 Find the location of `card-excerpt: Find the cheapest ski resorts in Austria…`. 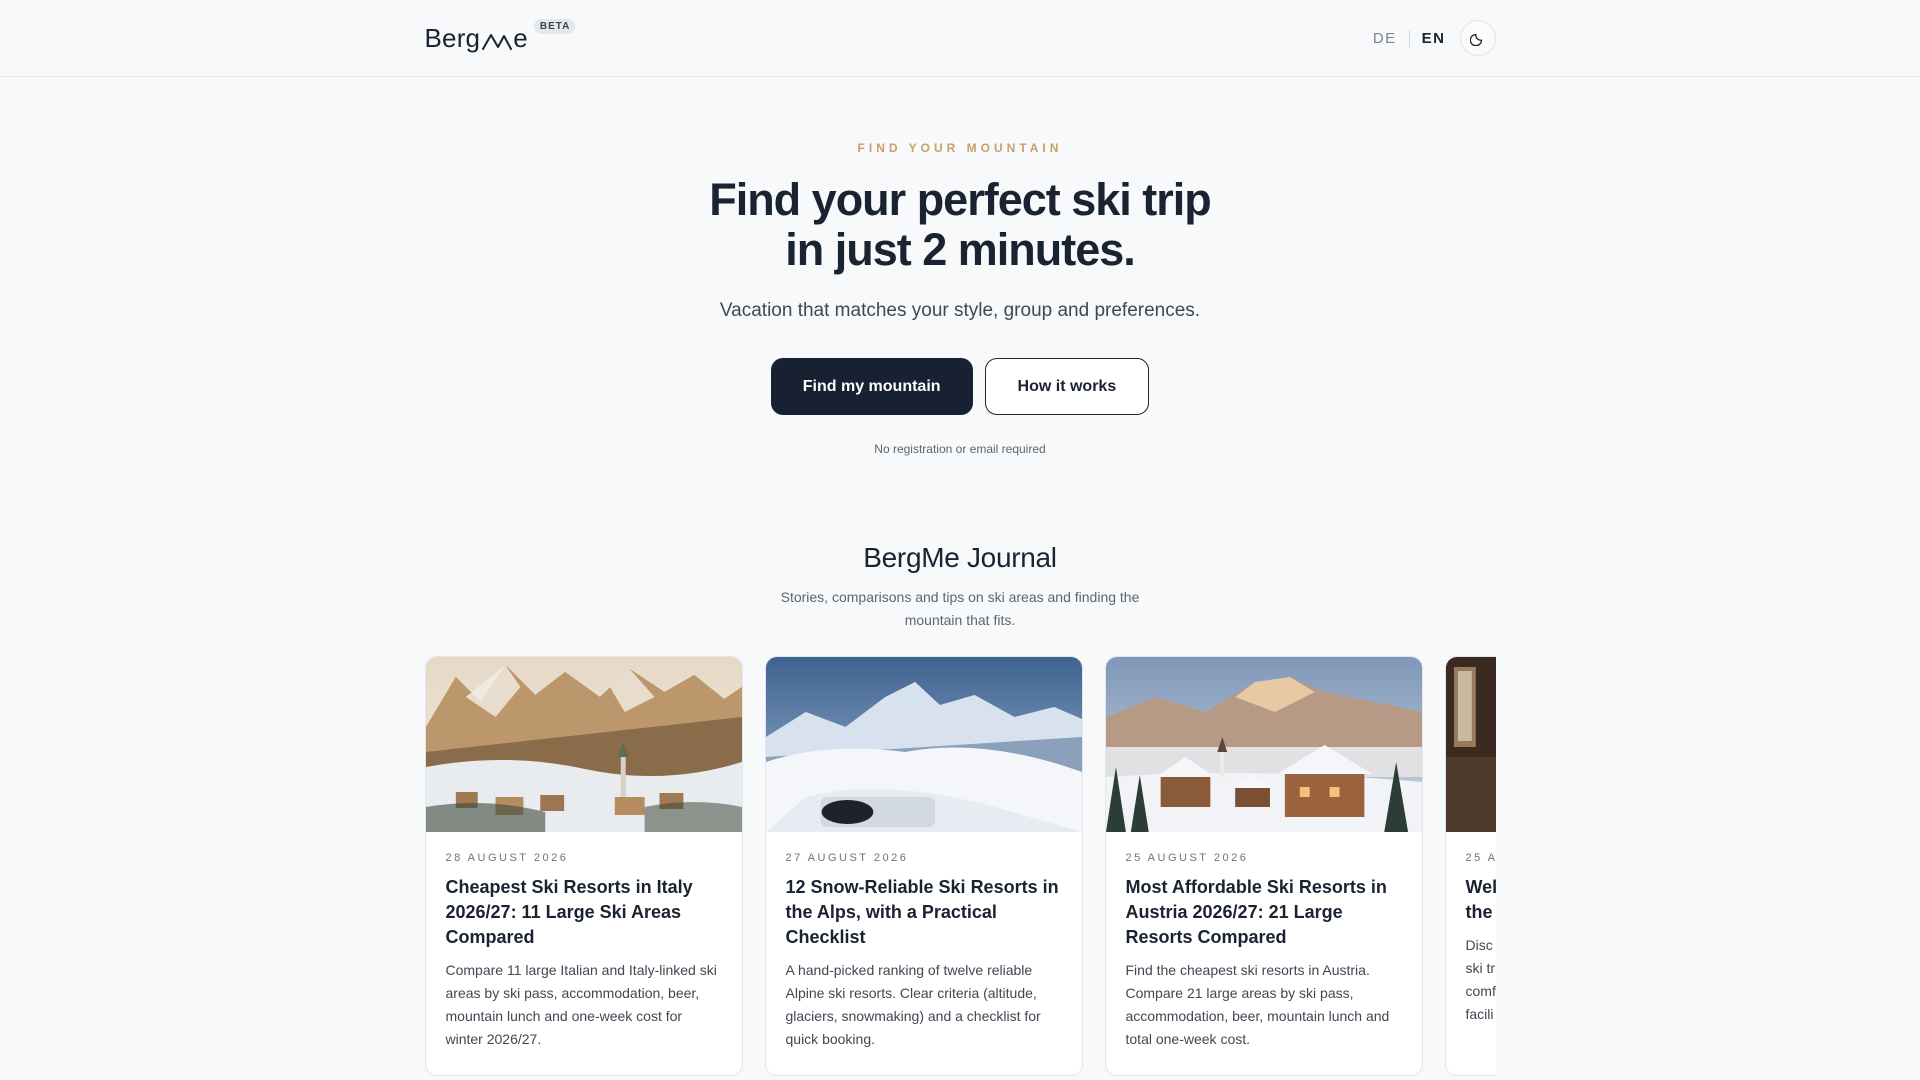

card-excerpt: Find the cheapest ski resorts in Austria… is located at coordinates (1257, 1004).